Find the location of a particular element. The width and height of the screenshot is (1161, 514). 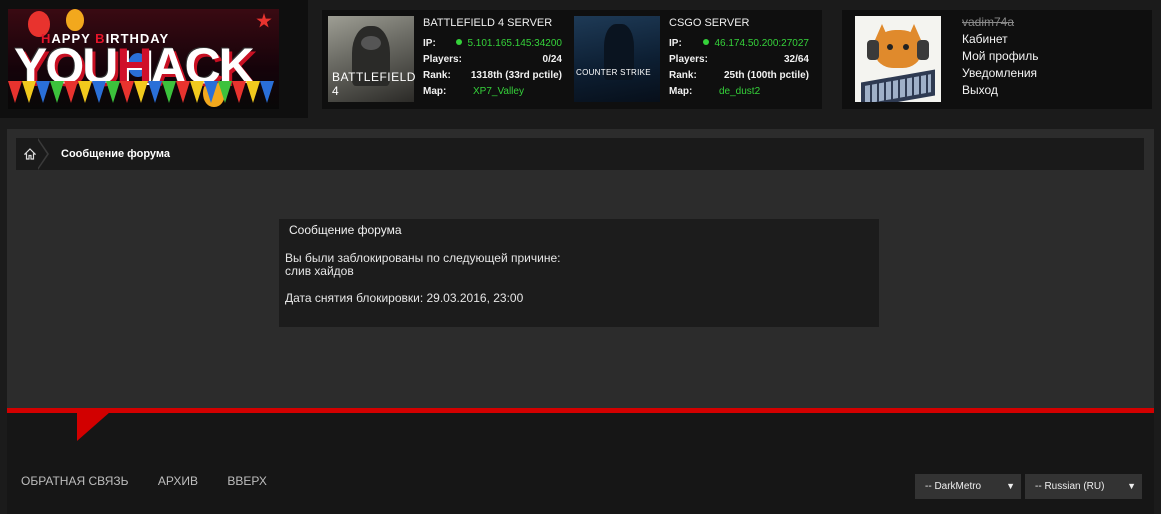

server-map: de_dust2 is located at coordinates (740, 91).